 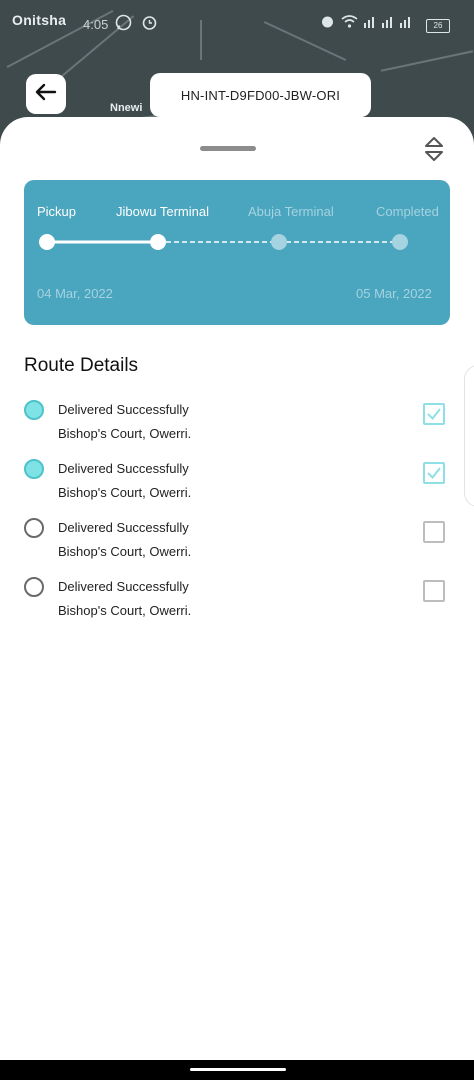 What do you see at coordinates (81, 365) in the screenshot?
I see `route-details-title: Route Details` at bounding box center [81, 365].